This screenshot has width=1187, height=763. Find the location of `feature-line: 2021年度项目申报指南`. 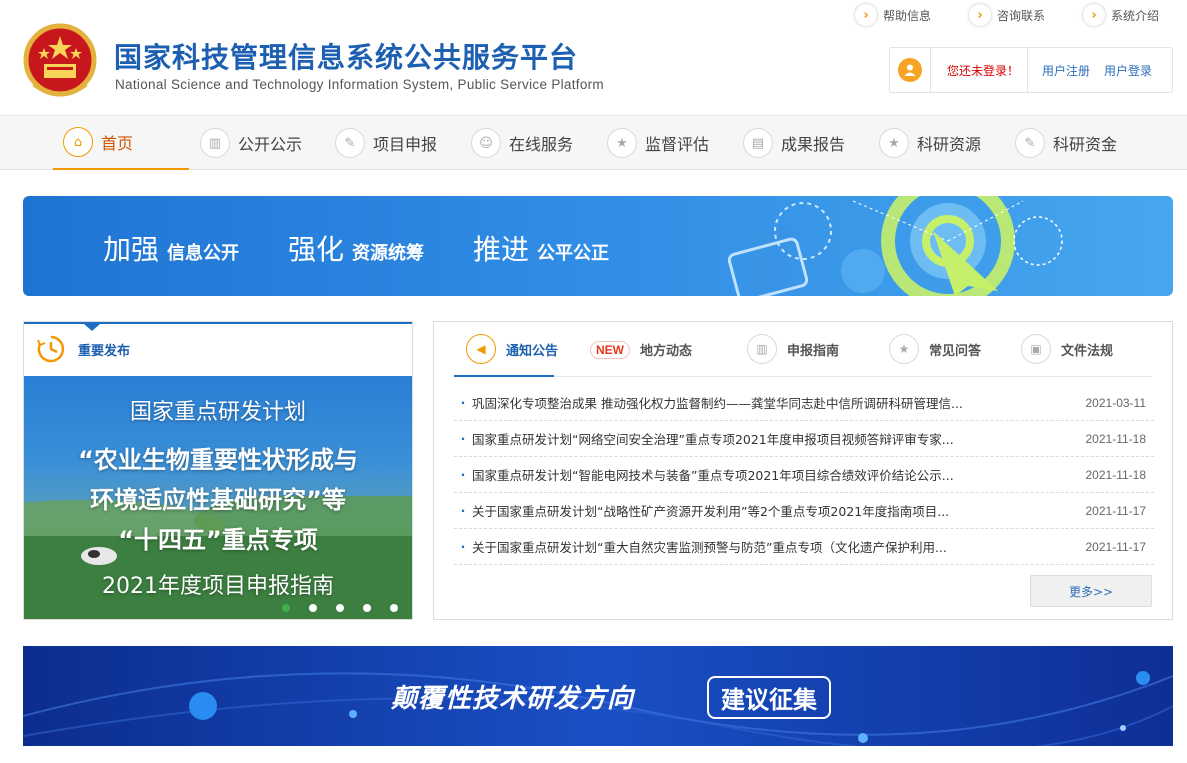

feature-line: 2021年度项目申报指南 is located at coordinates (218, 586).